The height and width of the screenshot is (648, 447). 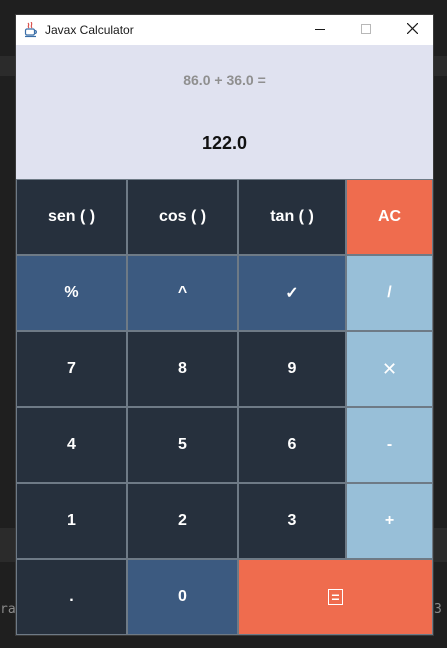 I want to click on equals-button: =, so click(x=335, y=597).